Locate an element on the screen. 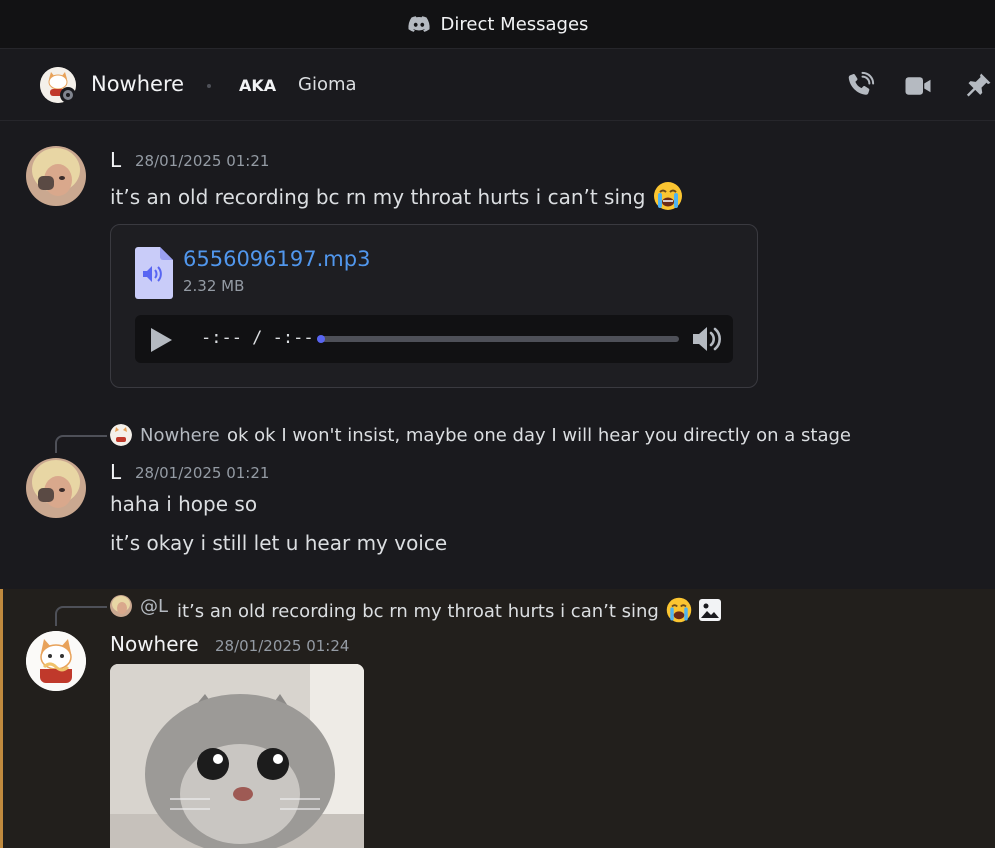  surprised-cat-image is located at coordinates (237, 756).